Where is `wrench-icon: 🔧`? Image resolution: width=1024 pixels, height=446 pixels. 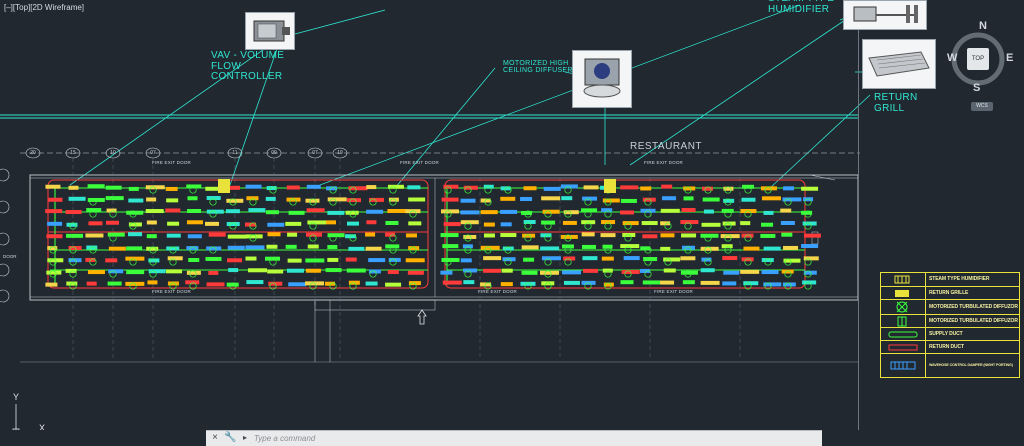 wrench-icon: 🔧 is located at coordinates (230, 438).